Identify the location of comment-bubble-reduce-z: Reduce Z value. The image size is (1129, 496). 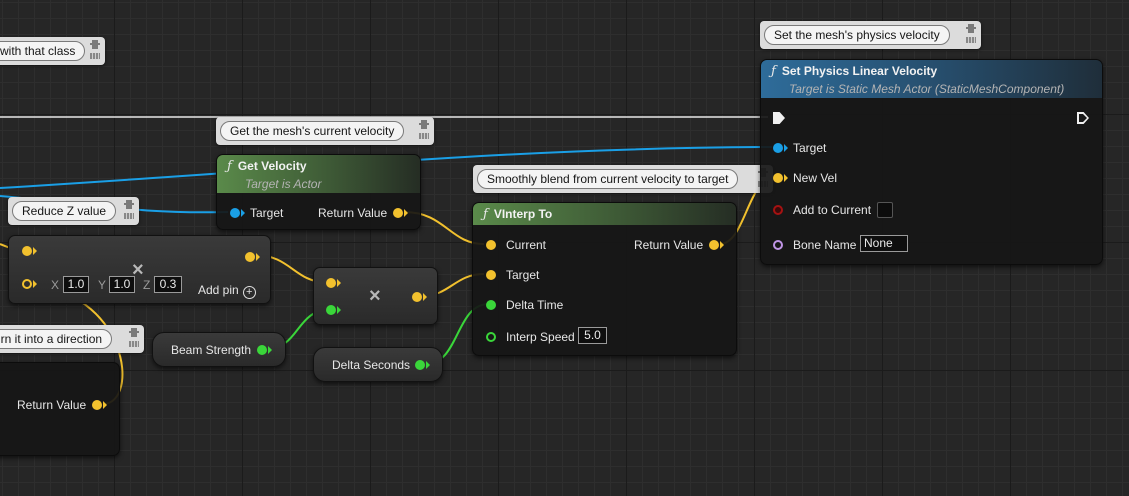
(73, 211).